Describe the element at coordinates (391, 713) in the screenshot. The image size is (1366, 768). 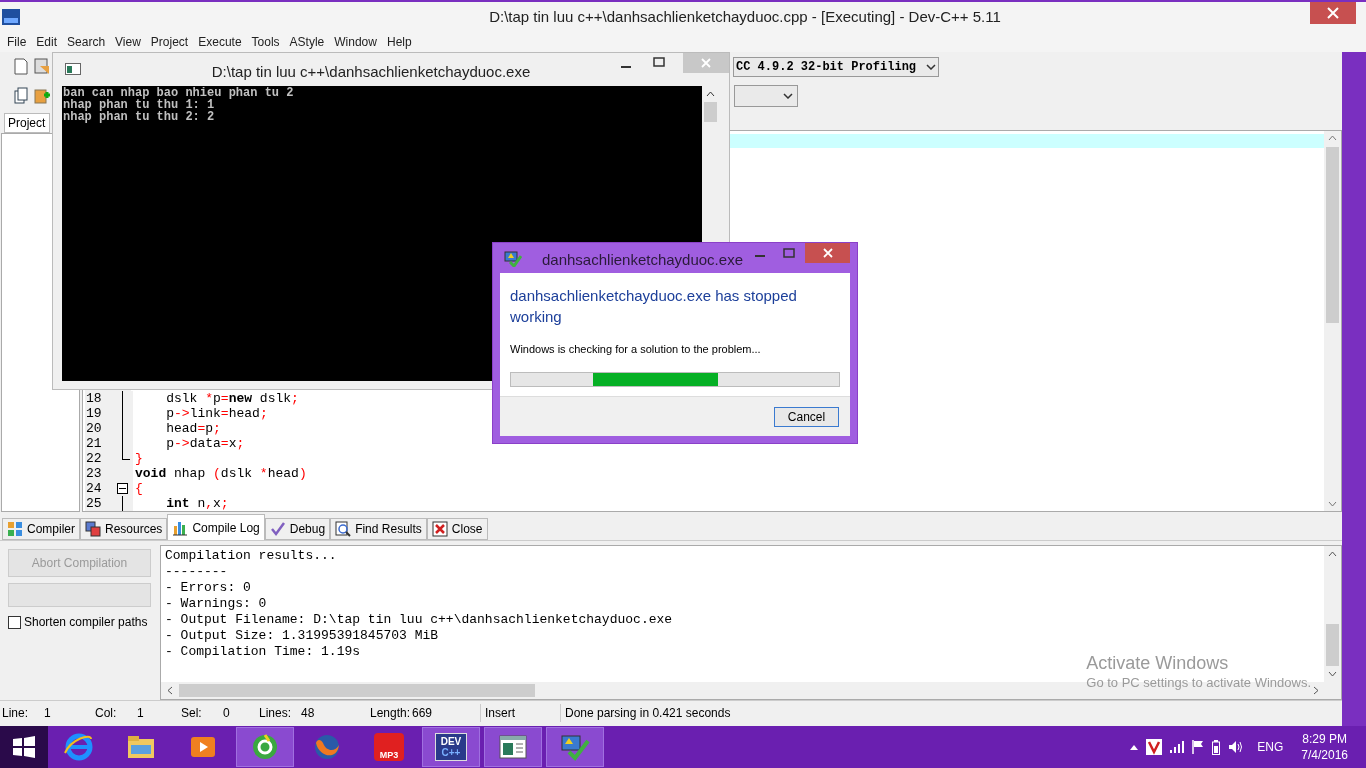
I see `status-label: Length:` at that location.